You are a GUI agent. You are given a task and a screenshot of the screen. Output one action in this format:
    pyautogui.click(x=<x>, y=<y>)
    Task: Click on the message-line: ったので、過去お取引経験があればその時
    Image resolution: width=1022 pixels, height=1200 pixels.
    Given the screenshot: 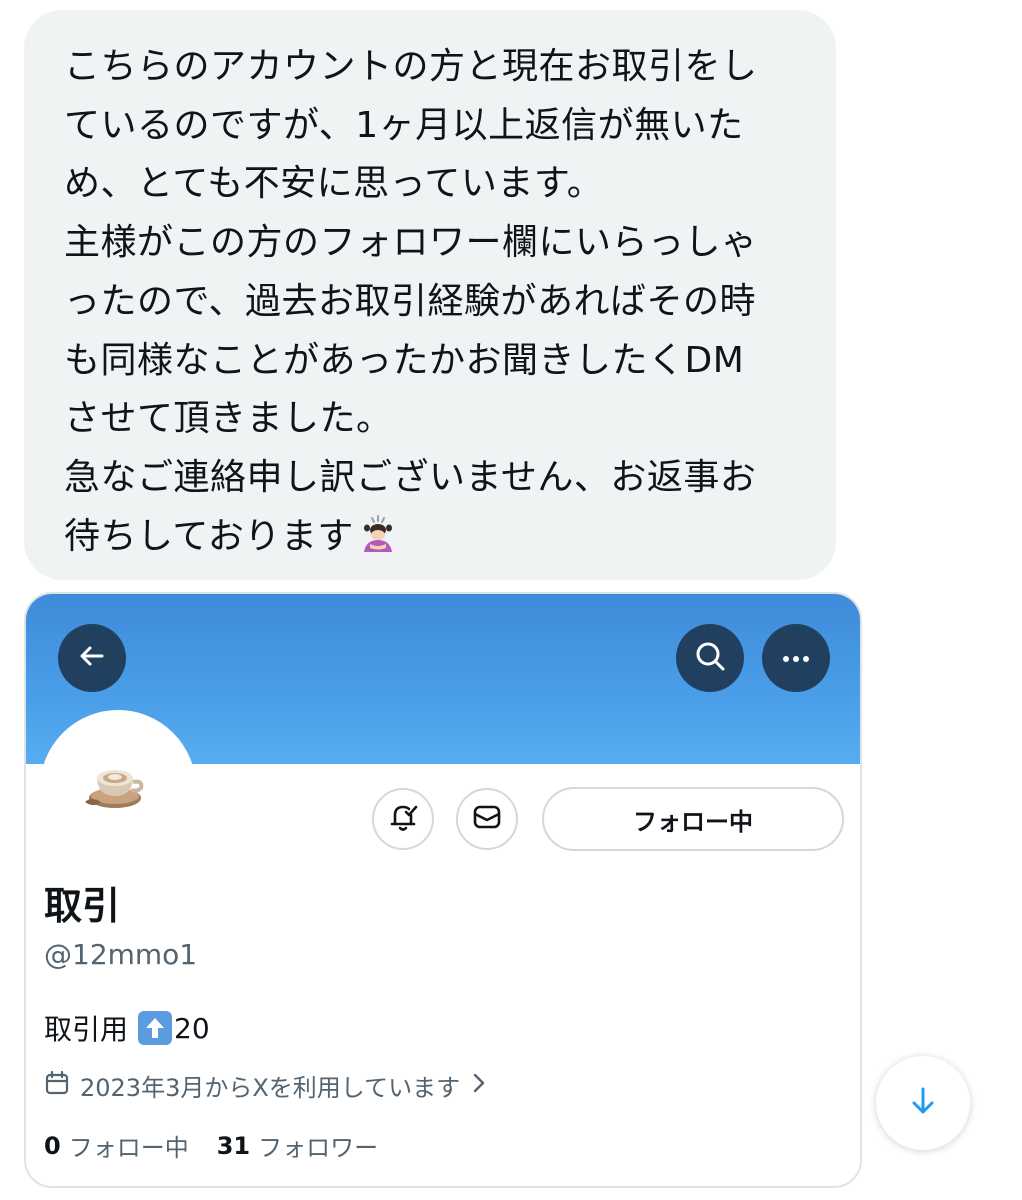 What is the action you would take?
    pyautogui.click(x=410, y=301)
    